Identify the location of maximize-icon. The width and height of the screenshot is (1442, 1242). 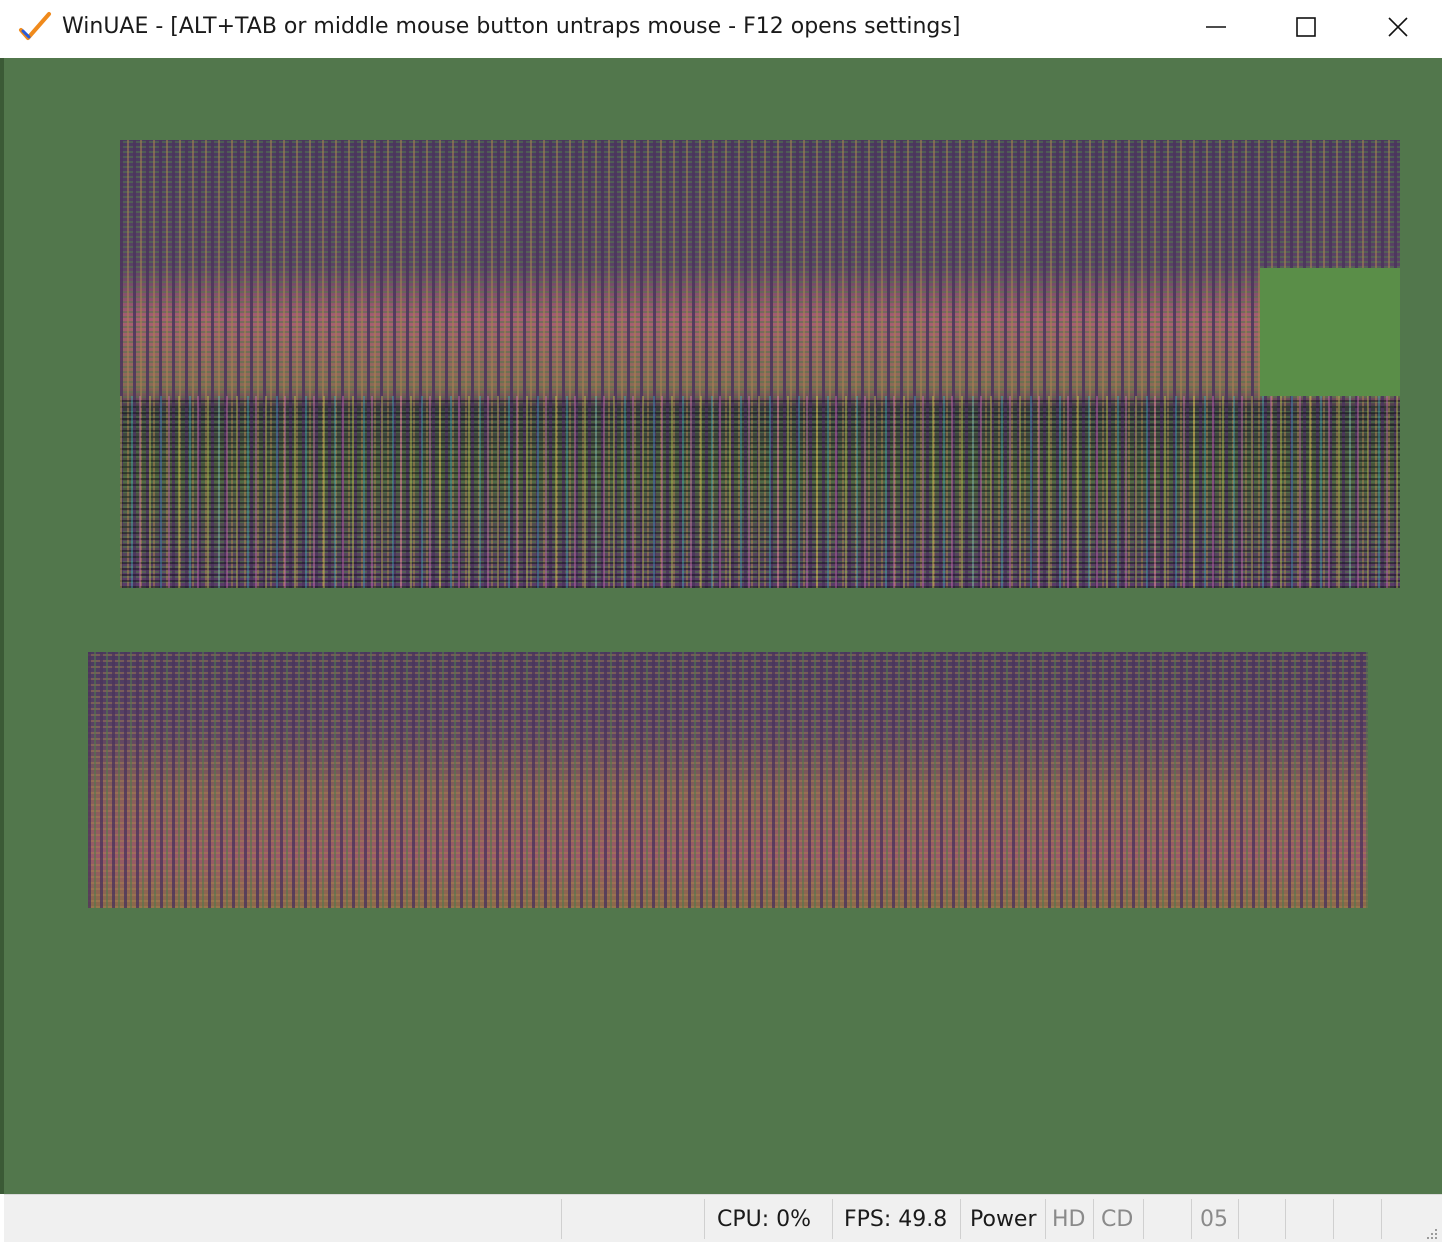
(1306, 27).